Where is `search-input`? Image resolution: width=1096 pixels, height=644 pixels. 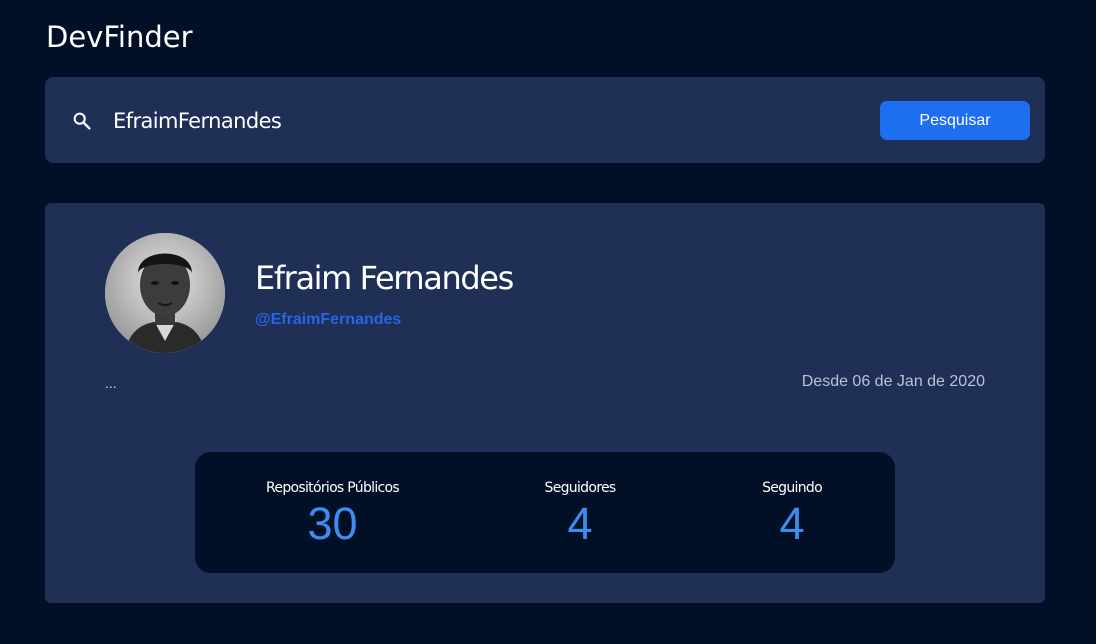 search-input is located at coordinates (493, 121).